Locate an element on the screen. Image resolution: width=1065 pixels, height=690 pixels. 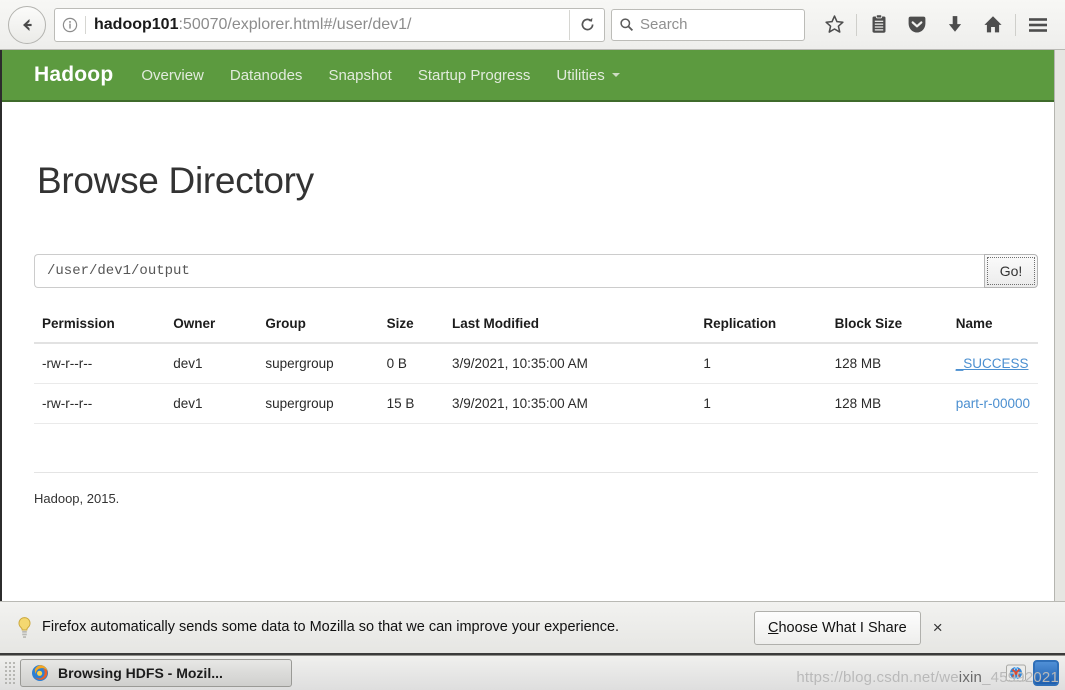
hadoop-brand-link: Hadoop is located at coordinates (73, 75).